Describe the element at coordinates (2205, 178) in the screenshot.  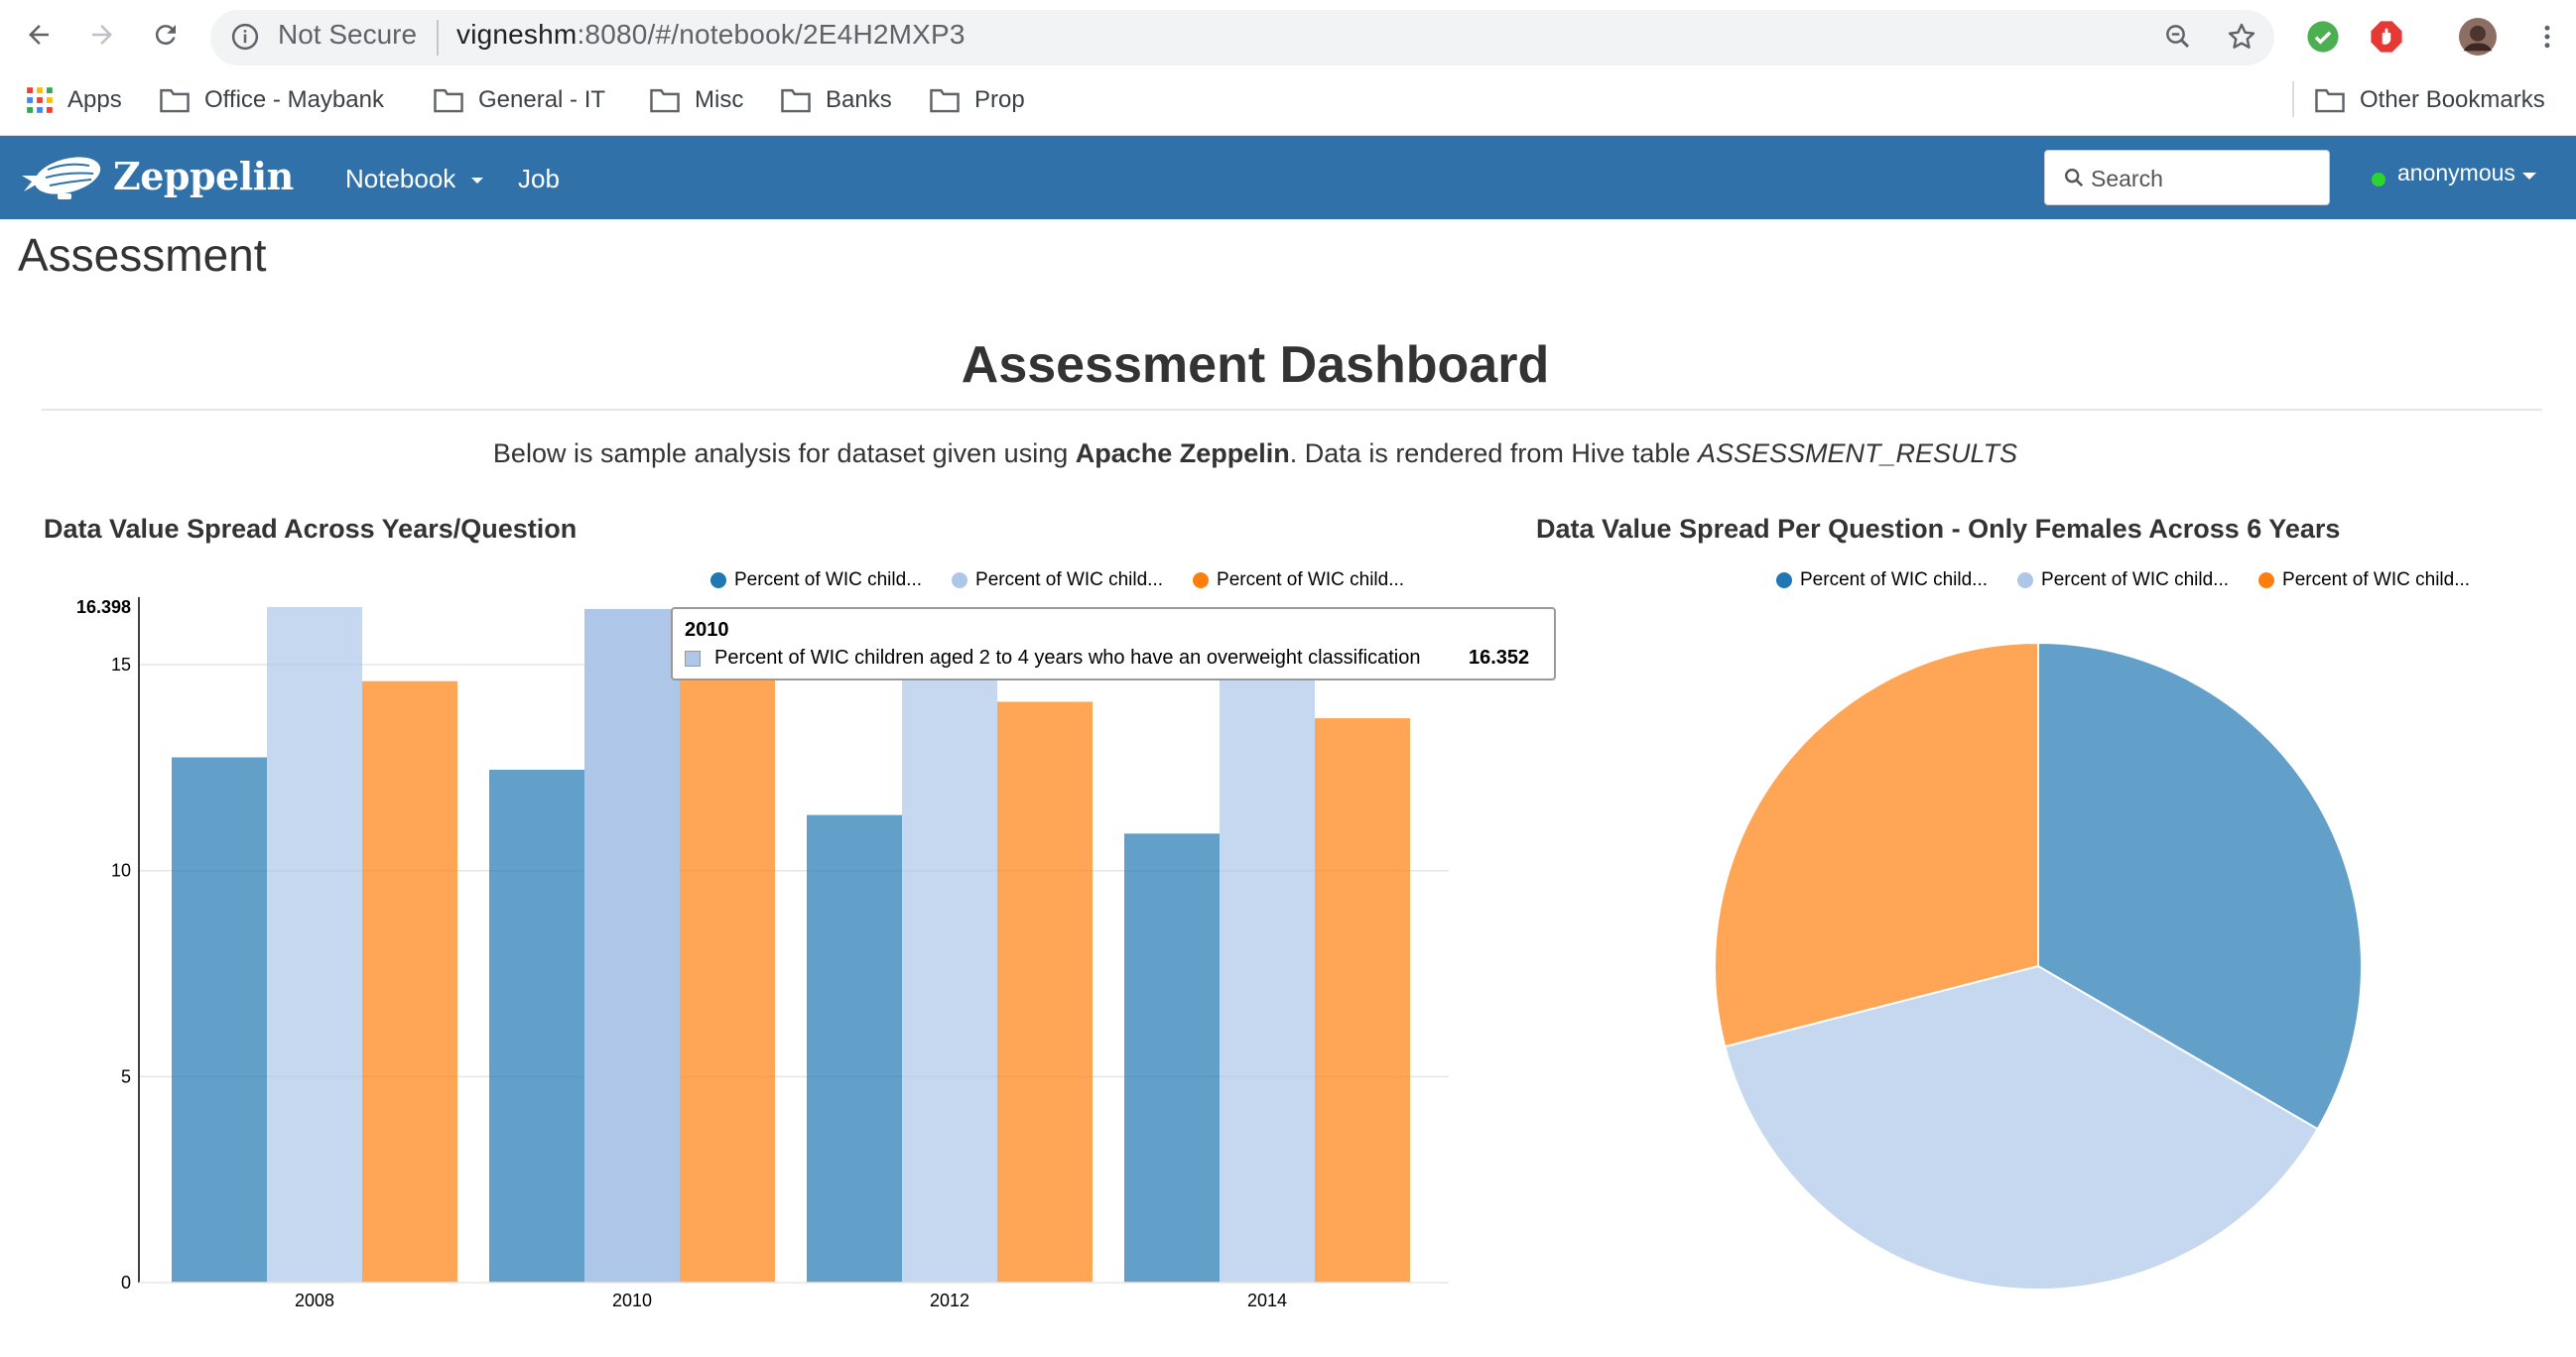
I see `search-input` at that location.